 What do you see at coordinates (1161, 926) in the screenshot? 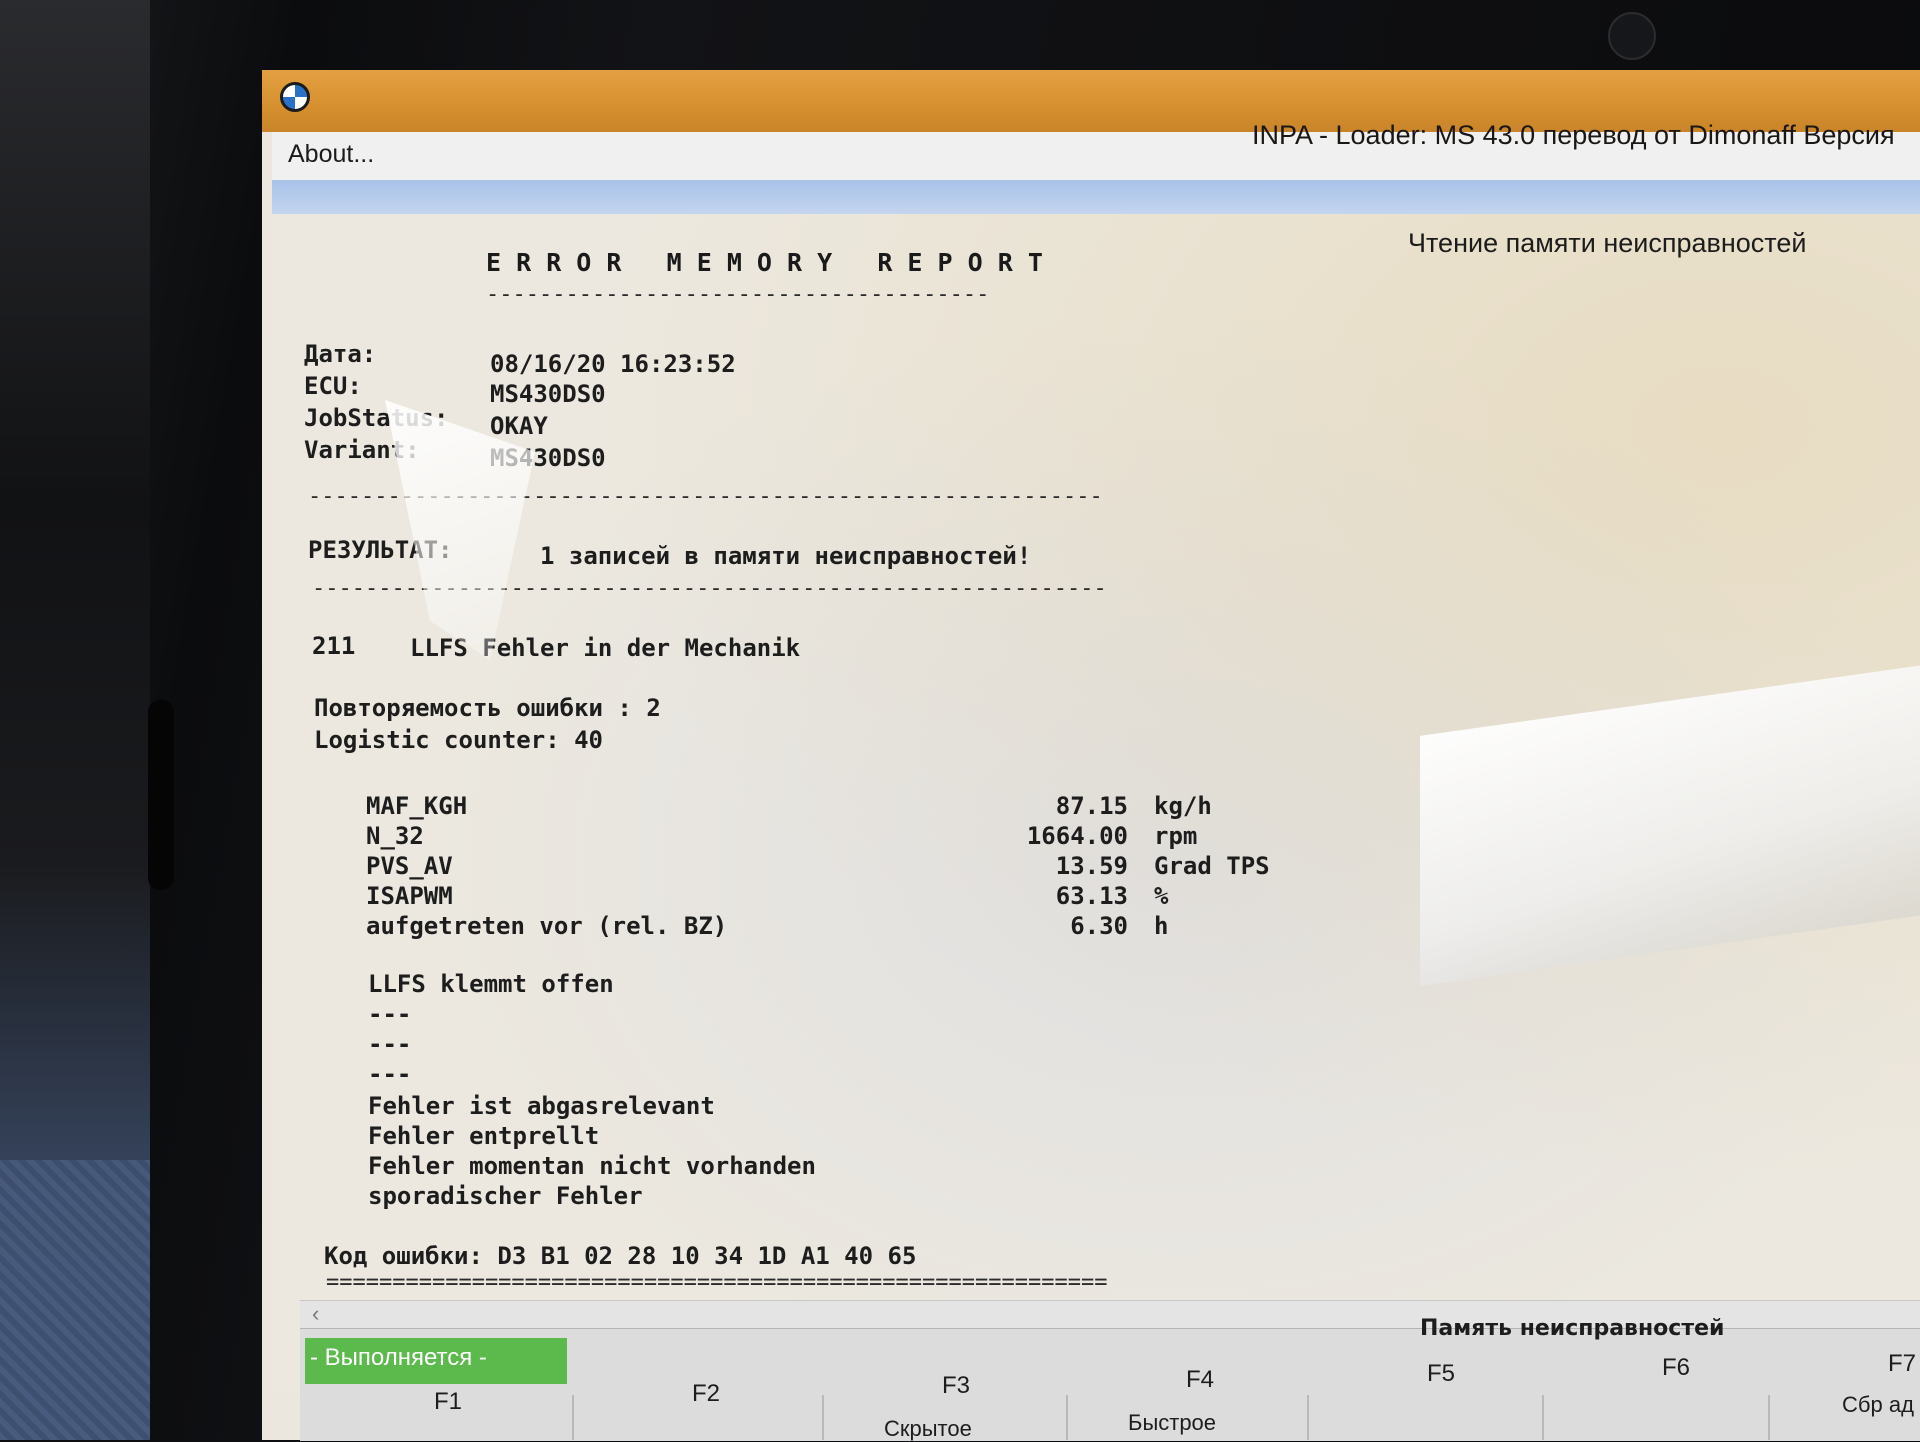
I see `param-unit: h` at bounding box center [1161, 926].